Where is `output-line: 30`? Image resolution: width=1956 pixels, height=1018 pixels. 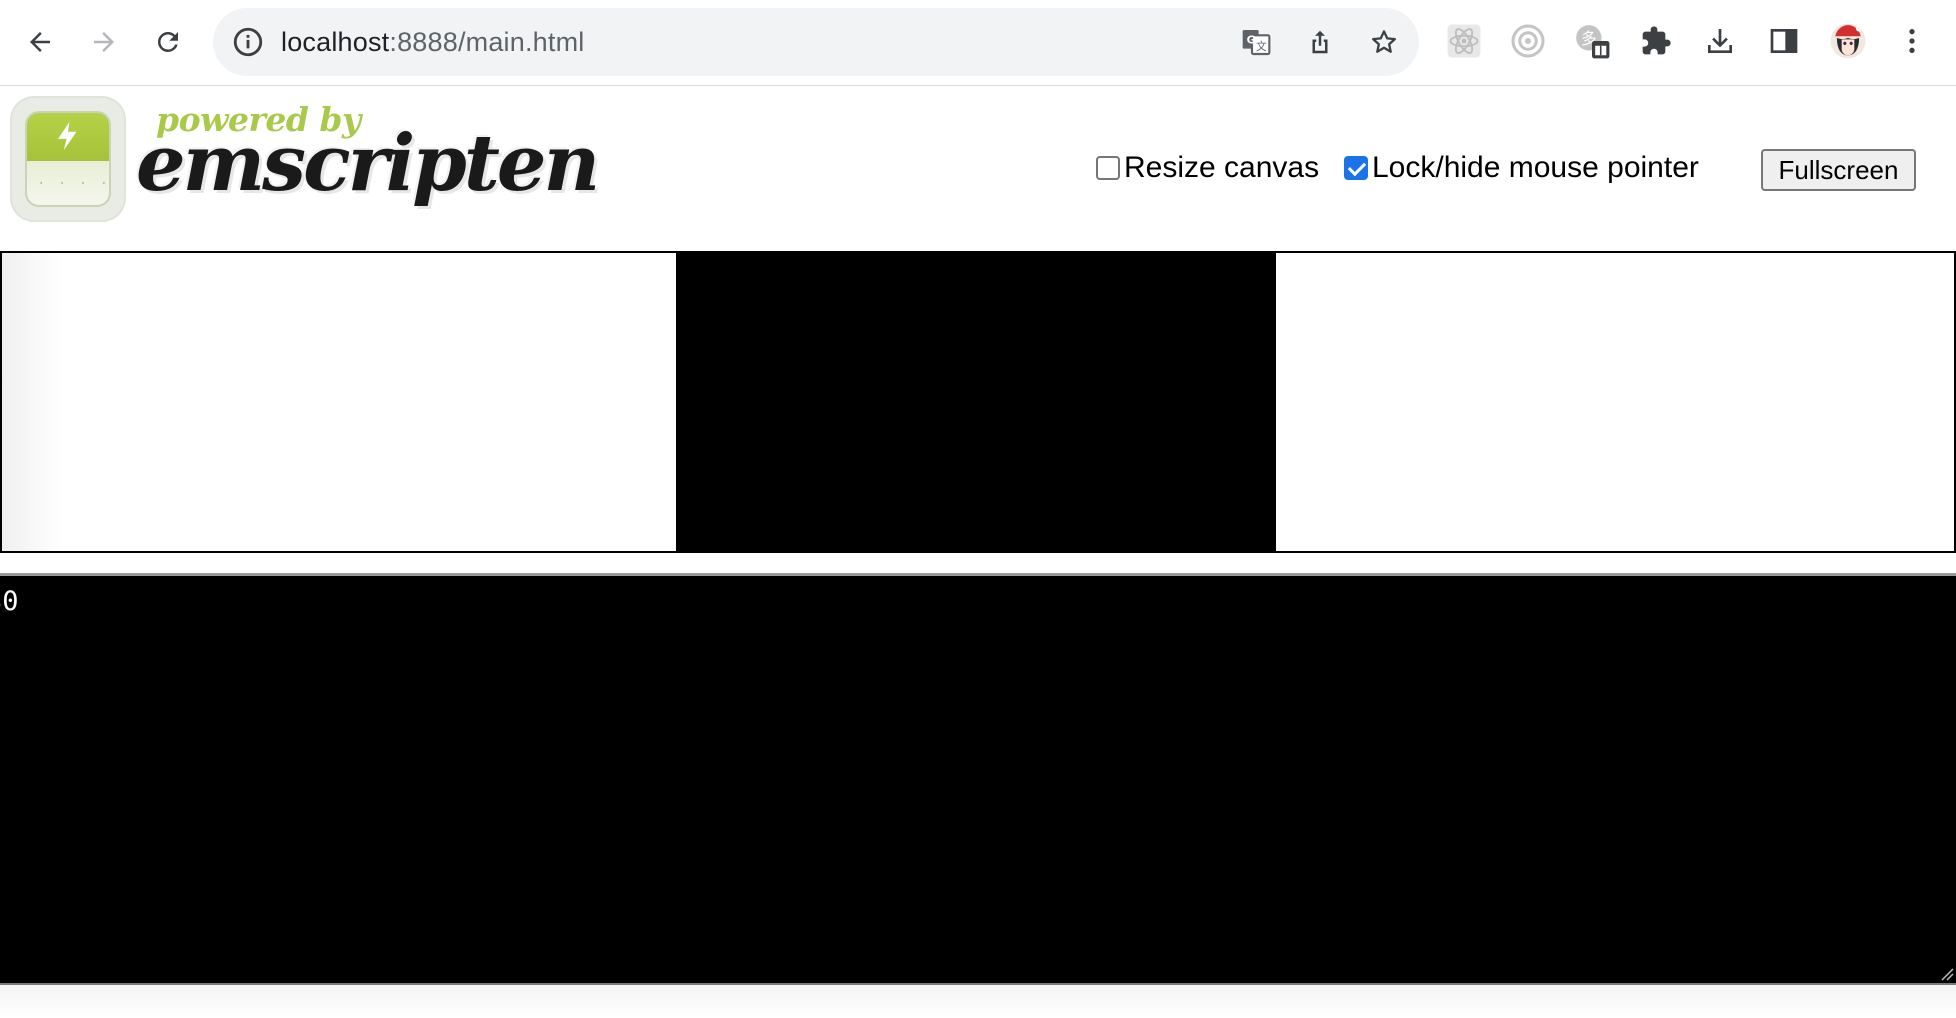
output-line: 30 is located at coordinates (9, 601).